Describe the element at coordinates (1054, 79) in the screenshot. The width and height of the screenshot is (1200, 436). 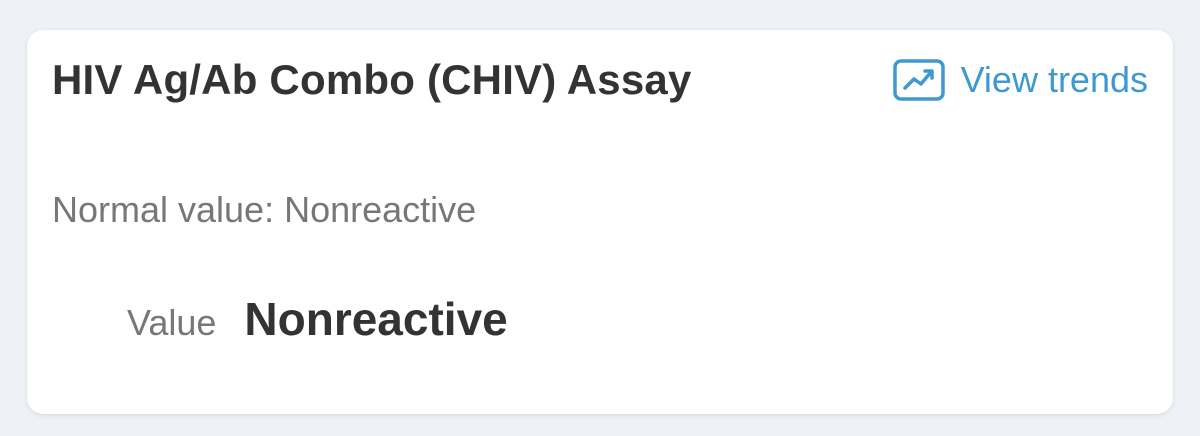
I see `view-trends-label: View trends` at that location.